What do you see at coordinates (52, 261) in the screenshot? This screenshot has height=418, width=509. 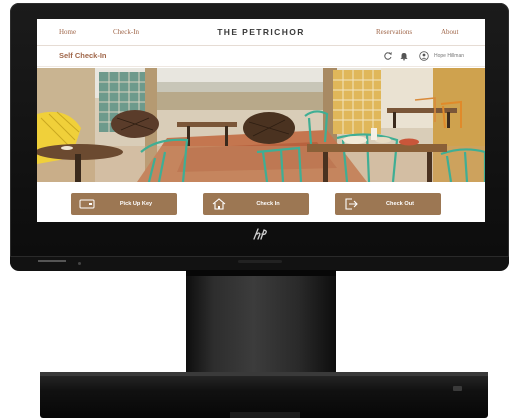 I see `power-indicator` at bounding box center [52, 261].